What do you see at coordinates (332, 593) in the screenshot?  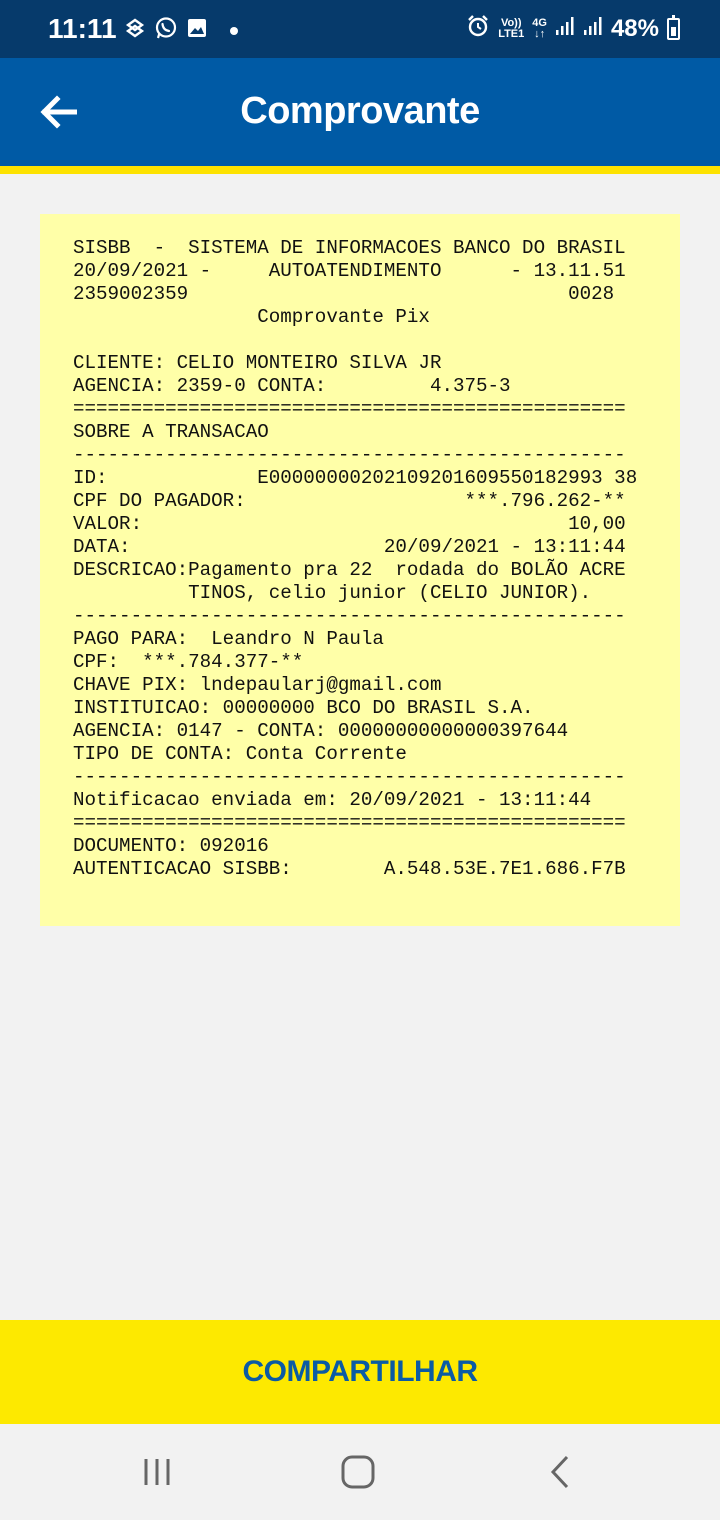 I see `receipt-line: TINOS, celio junior (CELIO JUNIOR).` at bounding box center [332, 593].